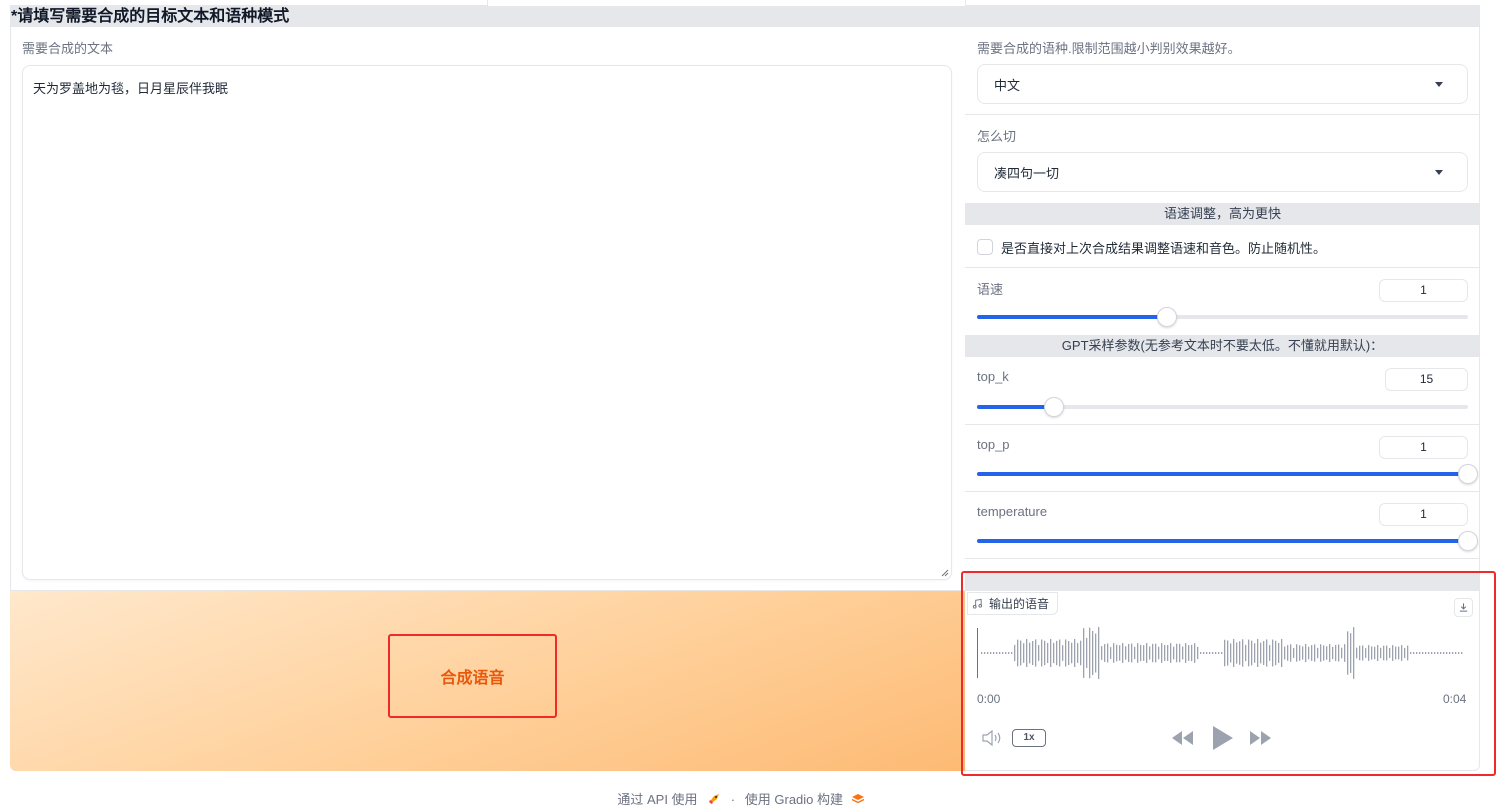  I want to click on top-p-slider, so click(1227, 474).